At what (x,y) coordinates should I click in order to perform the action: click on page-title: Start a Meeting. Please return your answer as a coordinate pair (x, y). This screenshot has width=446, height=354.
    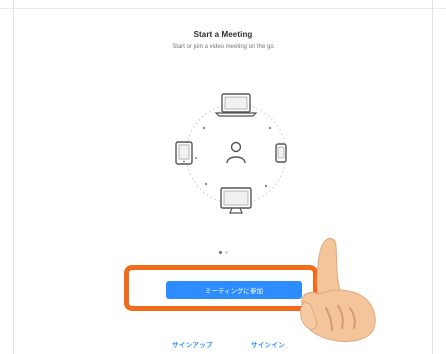
    Looking at the image, I should click on (223, 34).